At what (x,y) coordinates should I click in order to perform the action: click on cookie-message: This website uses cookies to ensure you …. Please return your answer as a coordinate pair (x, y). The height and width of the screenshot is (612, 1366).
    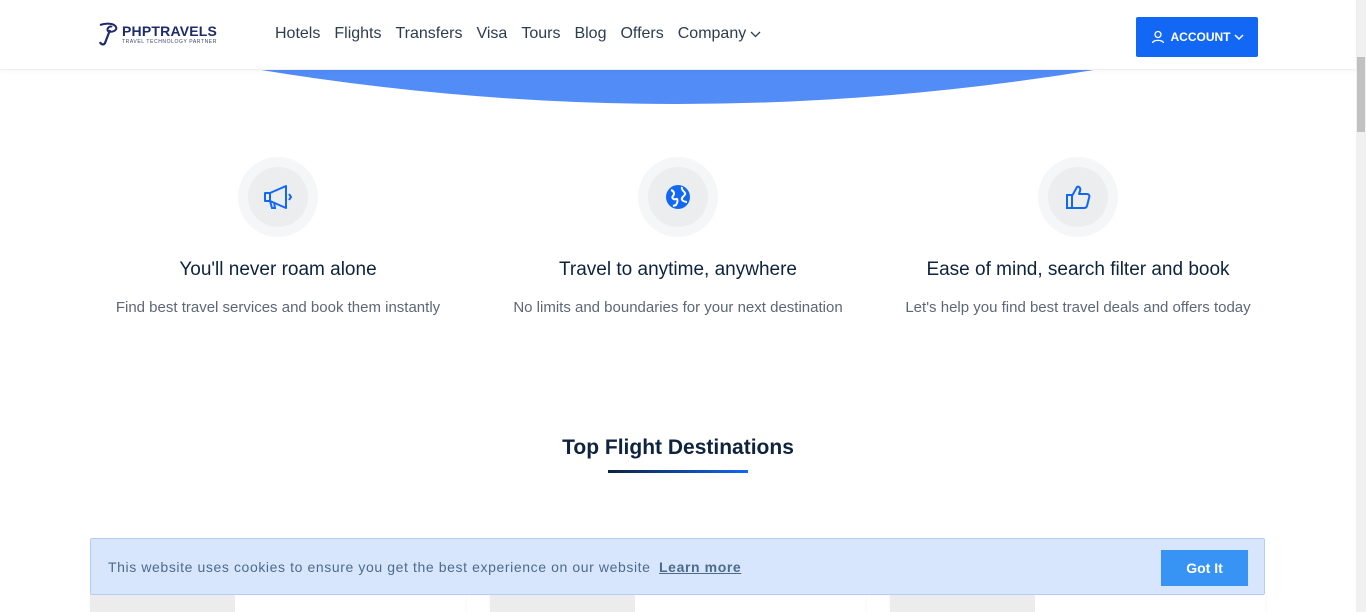
    Looking at the image, I should click on (424, 567).